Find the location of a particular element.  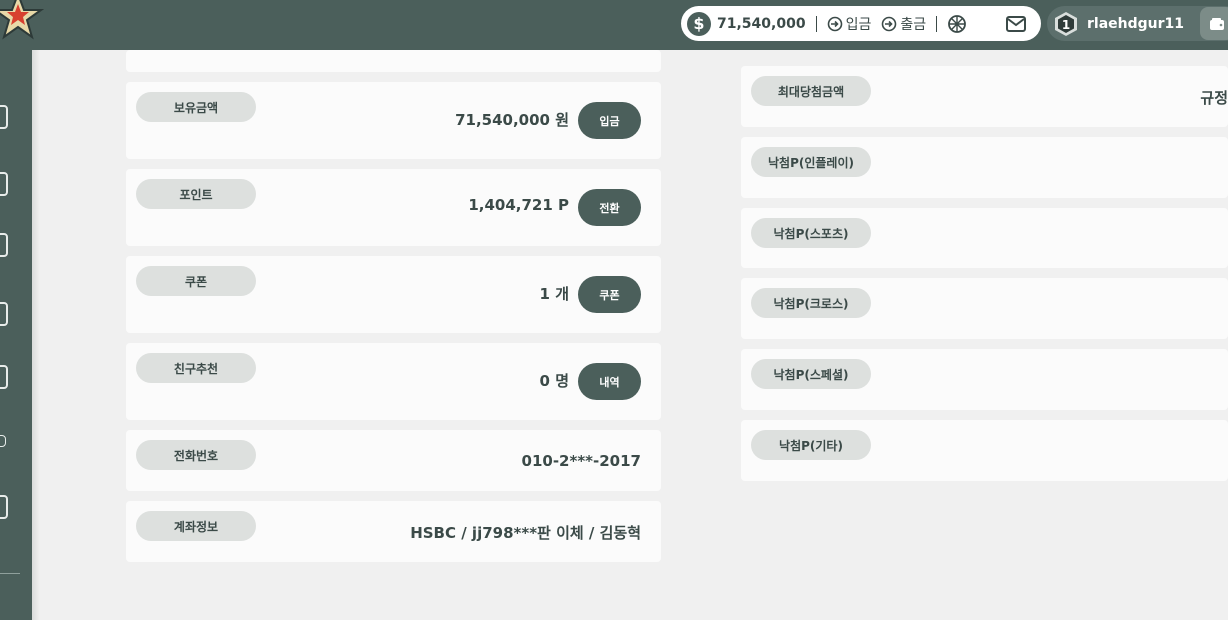

withdraw-link: 출금 is located at coordinates (903, 24).